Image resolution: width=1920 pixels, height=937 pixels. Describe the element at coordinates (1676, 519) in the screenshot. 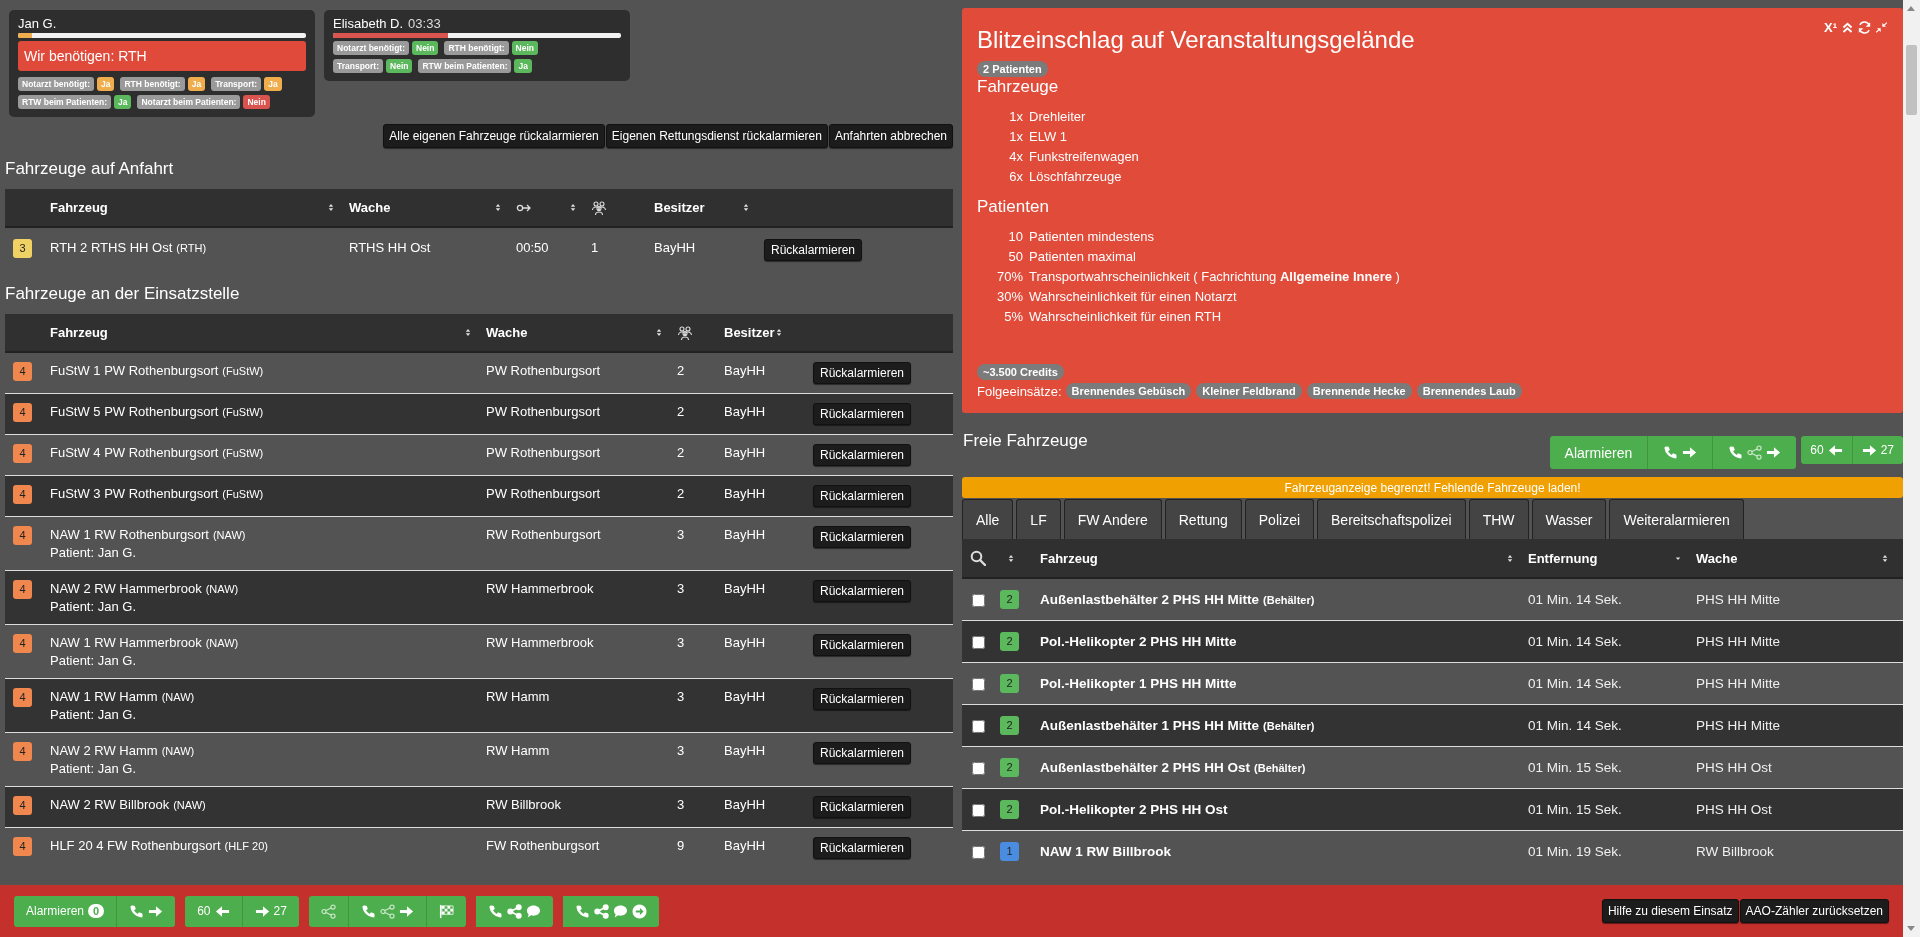

I see `tab: Weiteralarmieren` at that location.